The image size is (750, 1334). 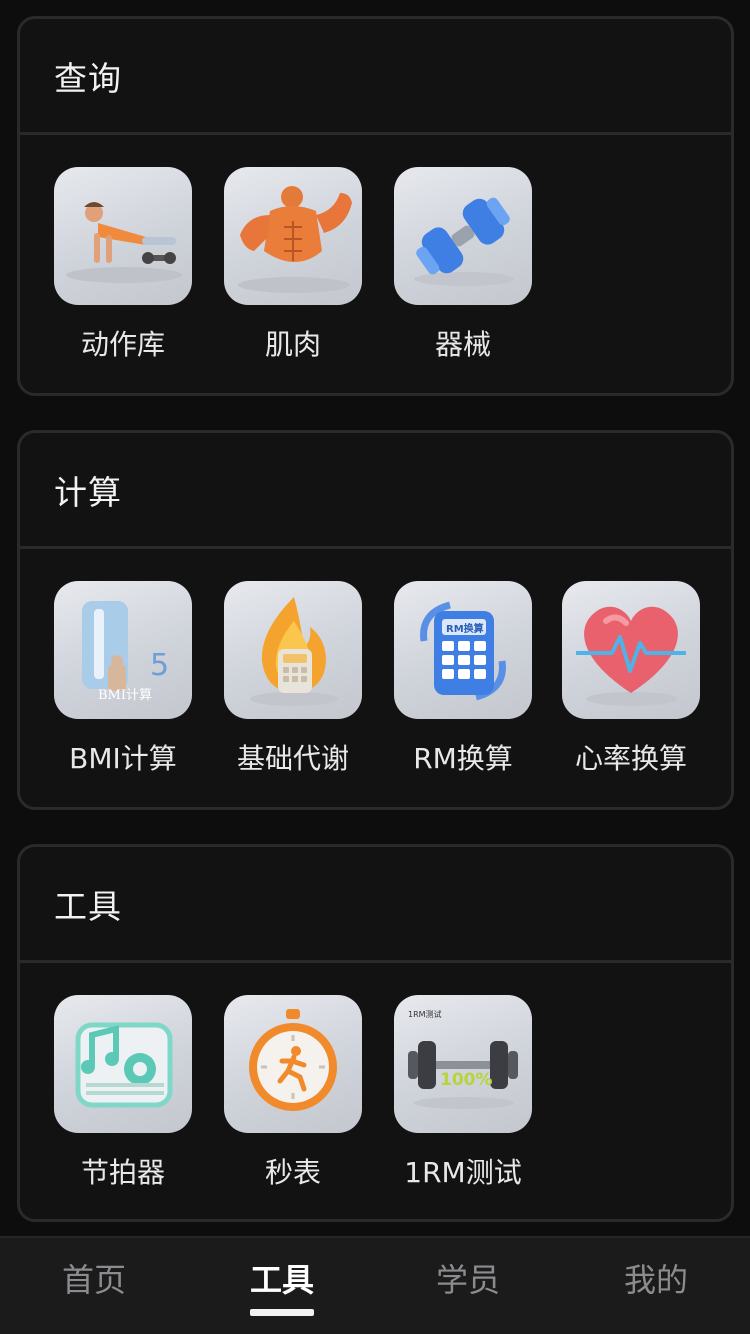 I want to click on stopwatch-icon, so click(x=293, y=1064).